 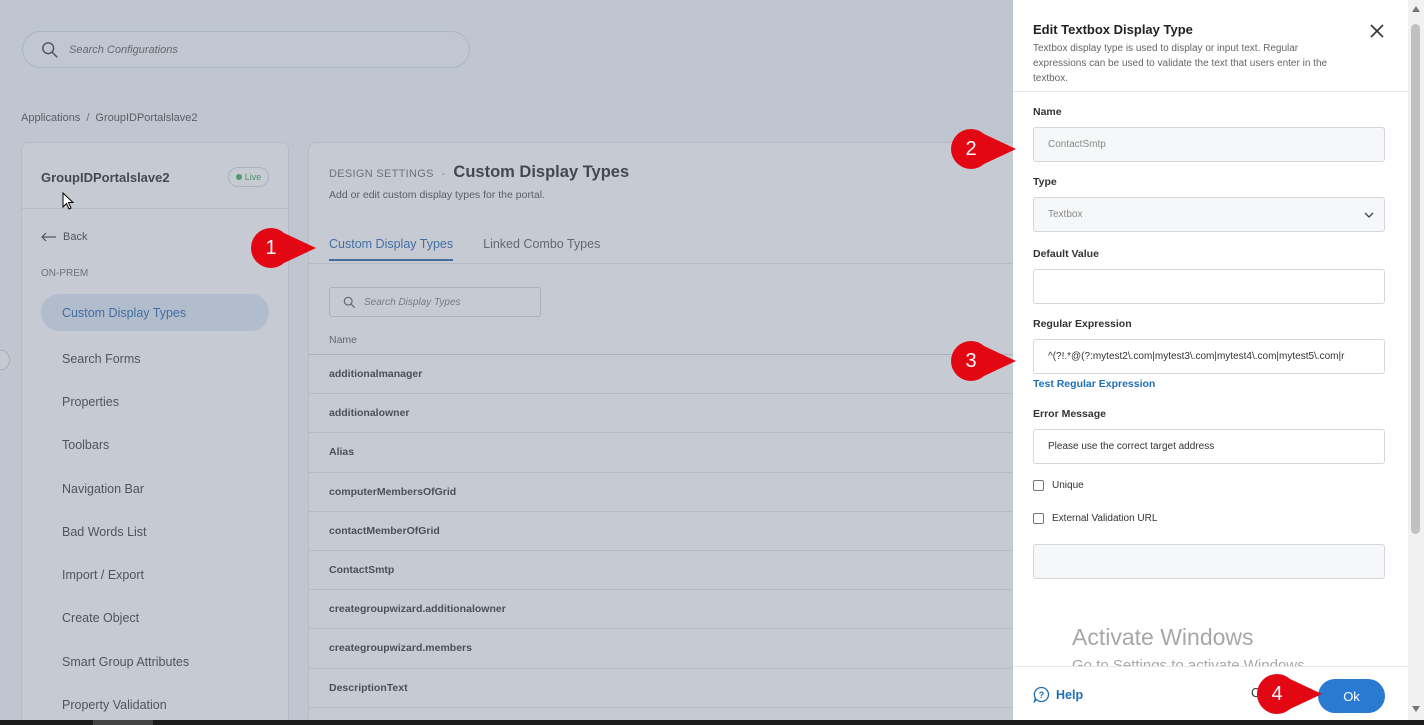 I want to click on regex-field, so click(x=1209, y=356).